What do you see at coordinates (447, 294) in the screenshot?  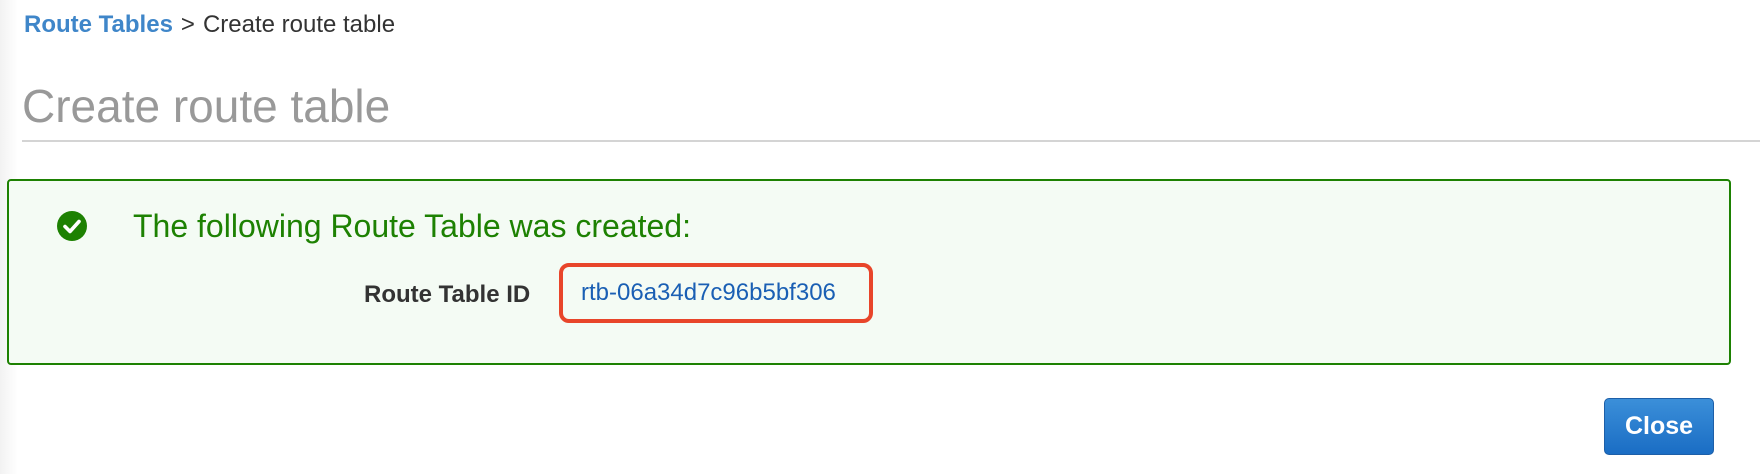 I see `route-table-id-label: Route Table ID` at bounding box center [447, 294].